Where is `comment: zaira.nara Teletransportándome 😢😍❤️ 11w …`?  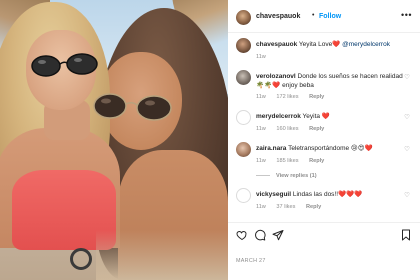
comment: zaira.nara Teletransportándome 😢😍❤️ 11w … is located at coordinates (324, 162).